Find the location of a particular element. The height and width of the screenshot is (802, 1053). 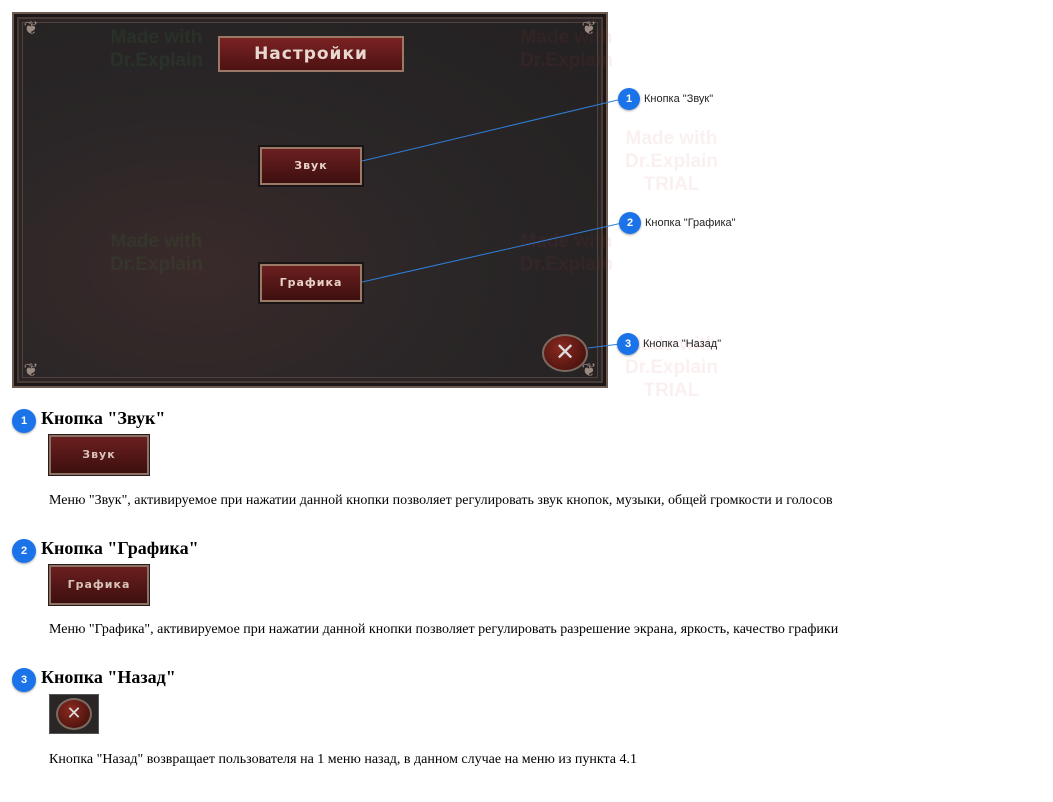

callout-label-1: Кнопка "Звук" is located at coordinates (679, 99).